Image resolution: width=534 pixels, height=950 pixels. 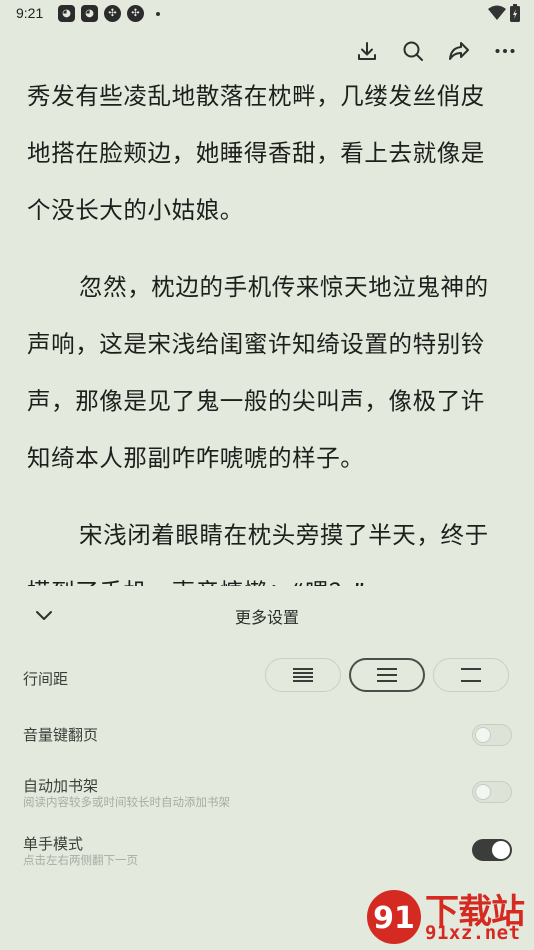 What do you see at coordinates (258, 553) in the screenshot?
I see `paragraph: 宋浅闭着眼睛在枕头旁摸了半天，终于摸到了手机，声音慵懒：“喂？”` at bounding box center [258, 553].